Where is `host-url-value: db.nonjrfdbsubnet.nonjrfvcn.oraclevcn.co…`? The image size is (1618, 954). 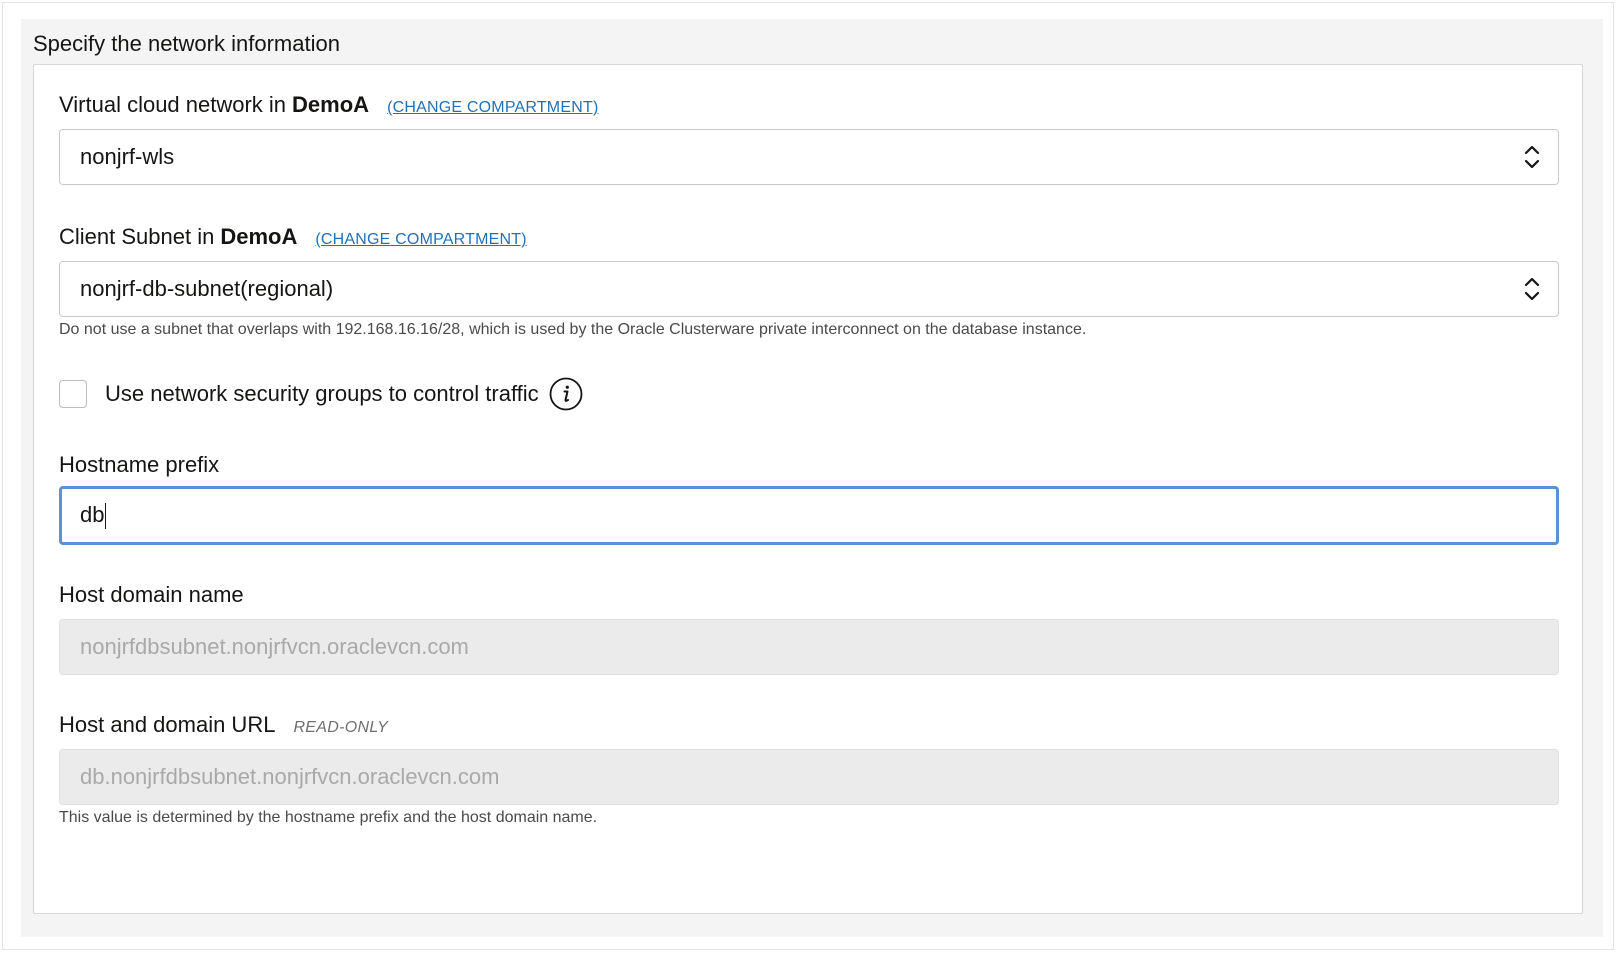 host-url-value: db.nonjrfdbsubnet.nonjrfvcn.oraclevcn.co… is located at coordinates (290, 776).